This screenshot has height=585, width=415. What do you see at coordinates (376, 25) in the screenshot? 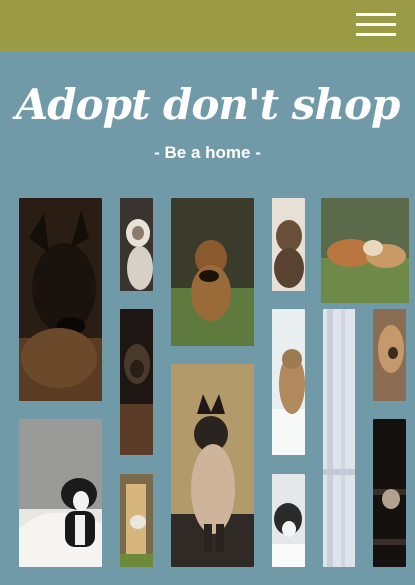
I see `hamburger-menu-icon` at bounding box center [376, 25].